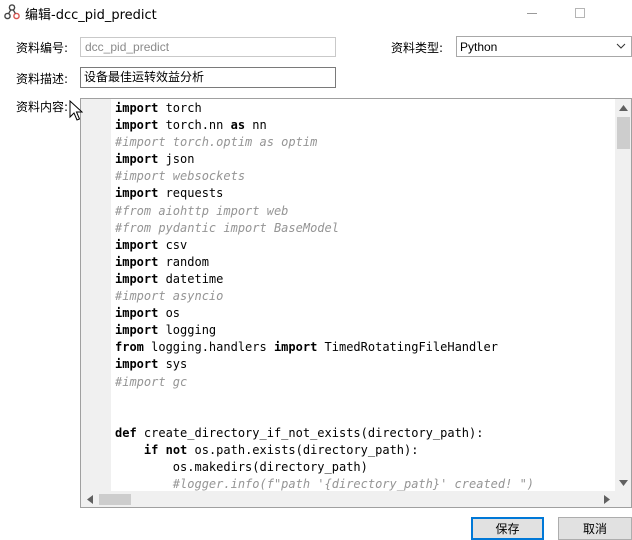  What do you see at coordinates (169, 296) in the screenshot?
I see `code-token: #import asyncio` at bounding box center [169, 296].